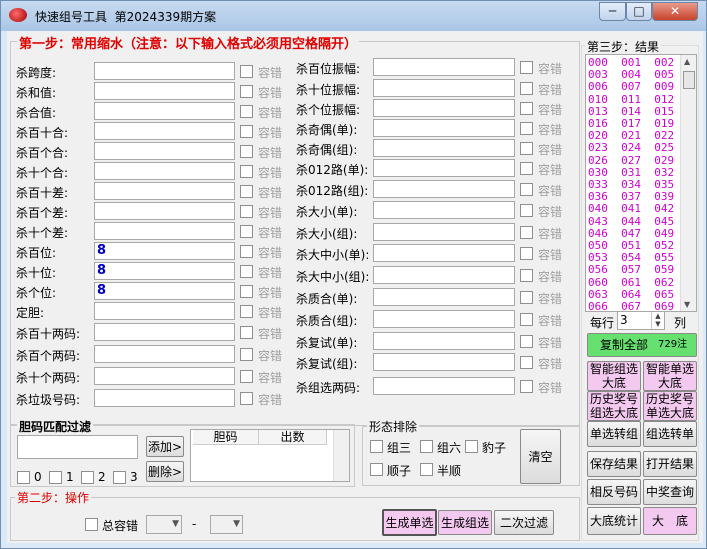 Image resolution: width=707 pixels, height=549 pixels. I want to click on tolerance-checkbox-r7, so click(526, 210).